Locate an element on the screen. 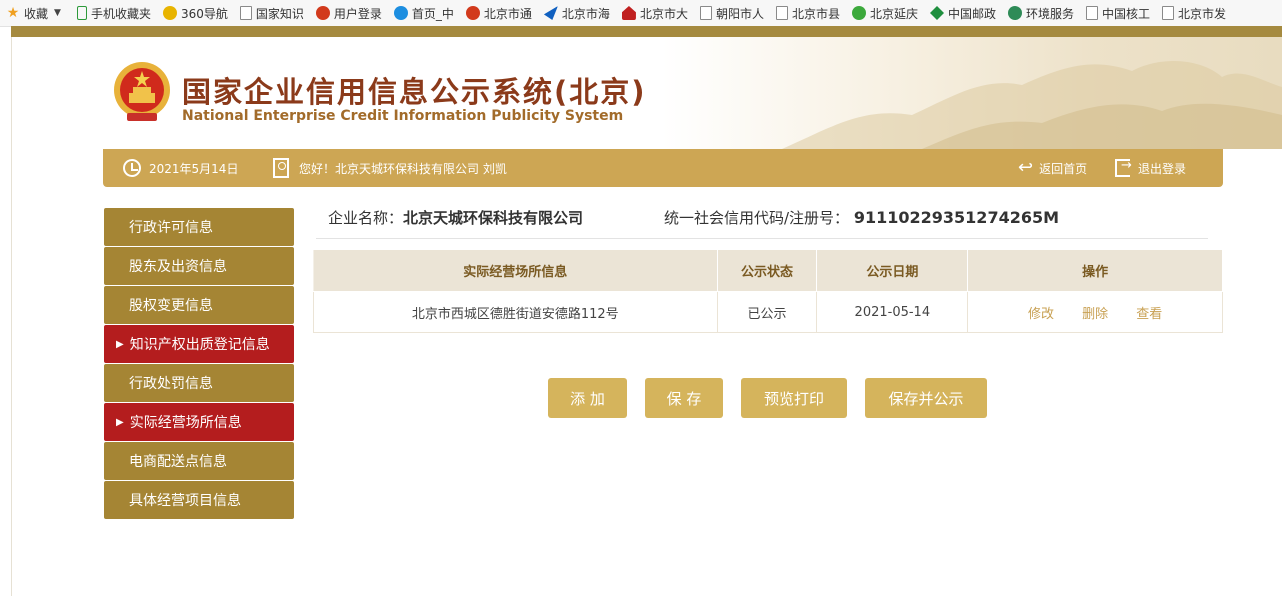 The width and height of the screenshot is (1282, 596). status-cell: 已公示 is located at coordinates (767, 312).